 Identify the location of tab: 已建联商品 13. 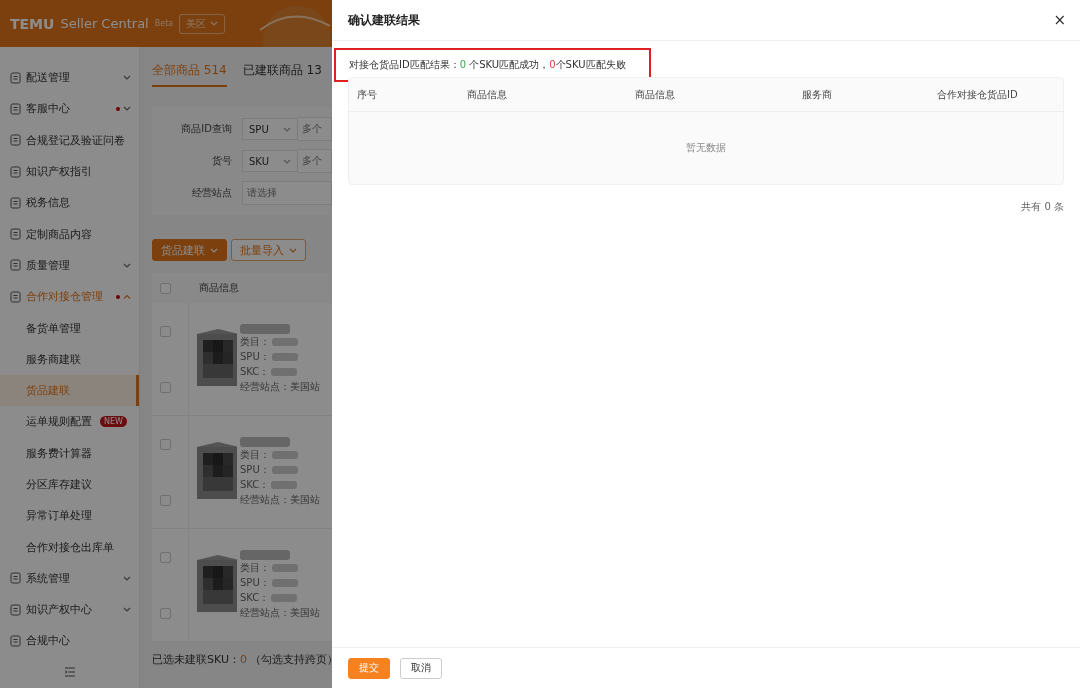
(282, 74).